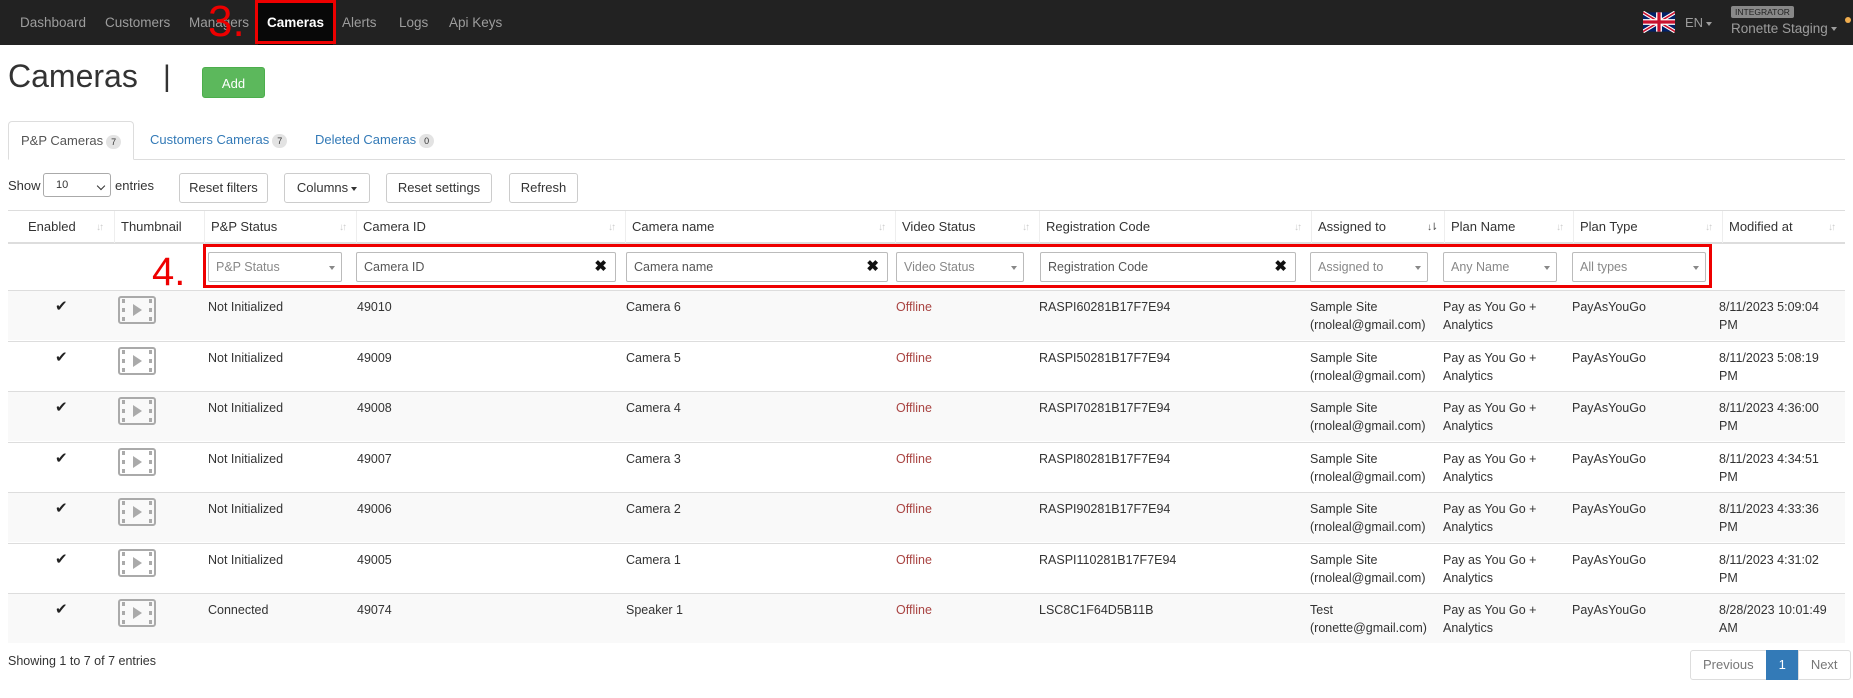  What do you see at coordinates (1769, 559) in the screenshot?
I see `cell-mod-line1: 8/11/2023 4:31:02` at bounding box center [1769, 559].